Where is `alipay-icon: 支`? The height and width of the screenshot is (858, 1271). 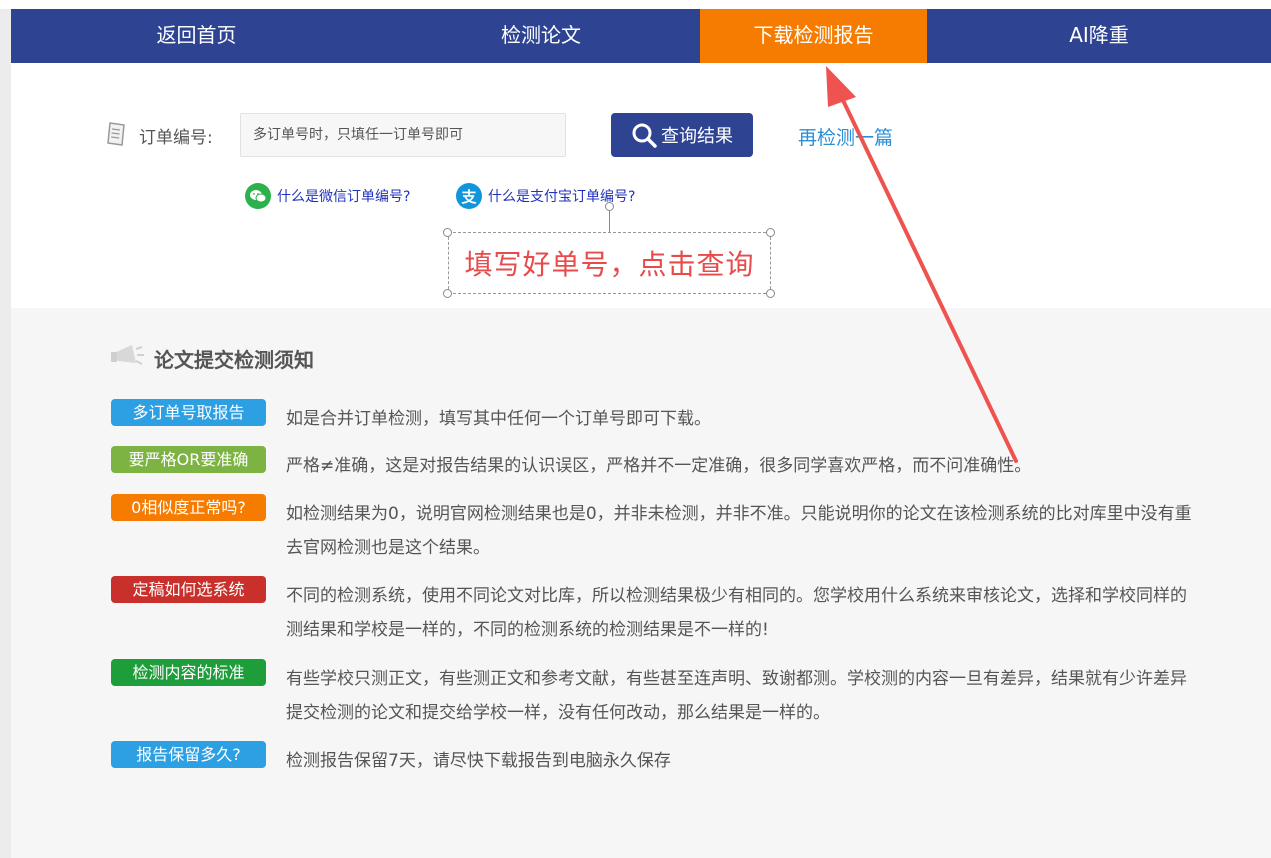
alipay-icon: 支 is located at coordinates (469, 196).